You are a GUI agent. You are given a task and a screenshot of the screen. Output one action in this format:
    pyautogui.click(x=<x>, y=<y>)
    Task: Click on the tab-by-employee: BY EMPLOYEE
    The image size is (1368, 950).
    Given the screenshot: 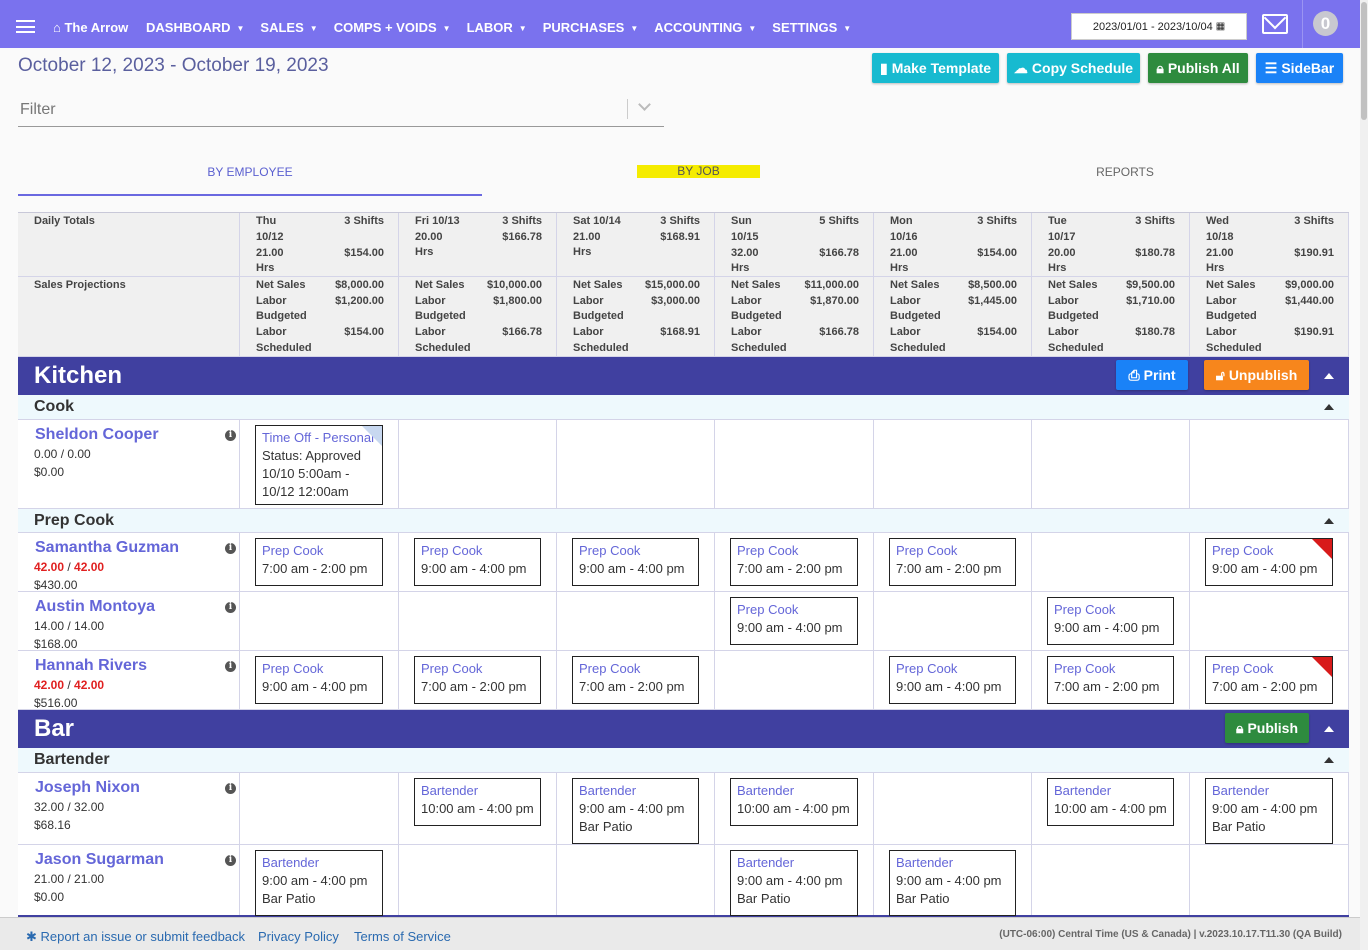 What is the action you would take?
    pyautogui.click(x=250, y=180)
    